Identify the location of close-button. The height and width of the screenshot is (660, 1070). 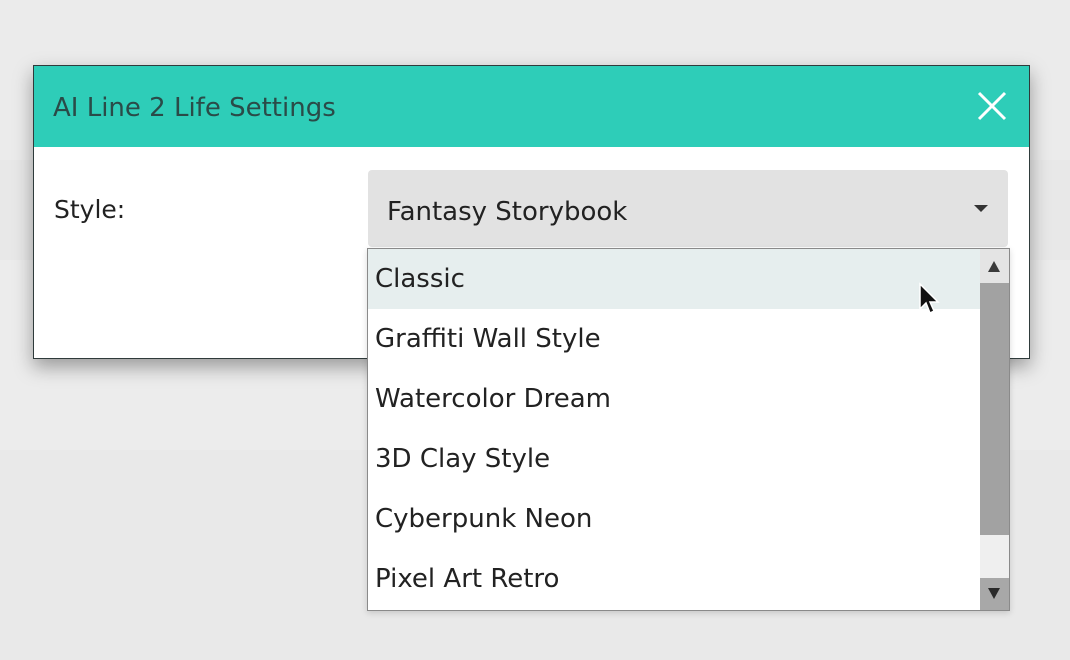
(992, 106).